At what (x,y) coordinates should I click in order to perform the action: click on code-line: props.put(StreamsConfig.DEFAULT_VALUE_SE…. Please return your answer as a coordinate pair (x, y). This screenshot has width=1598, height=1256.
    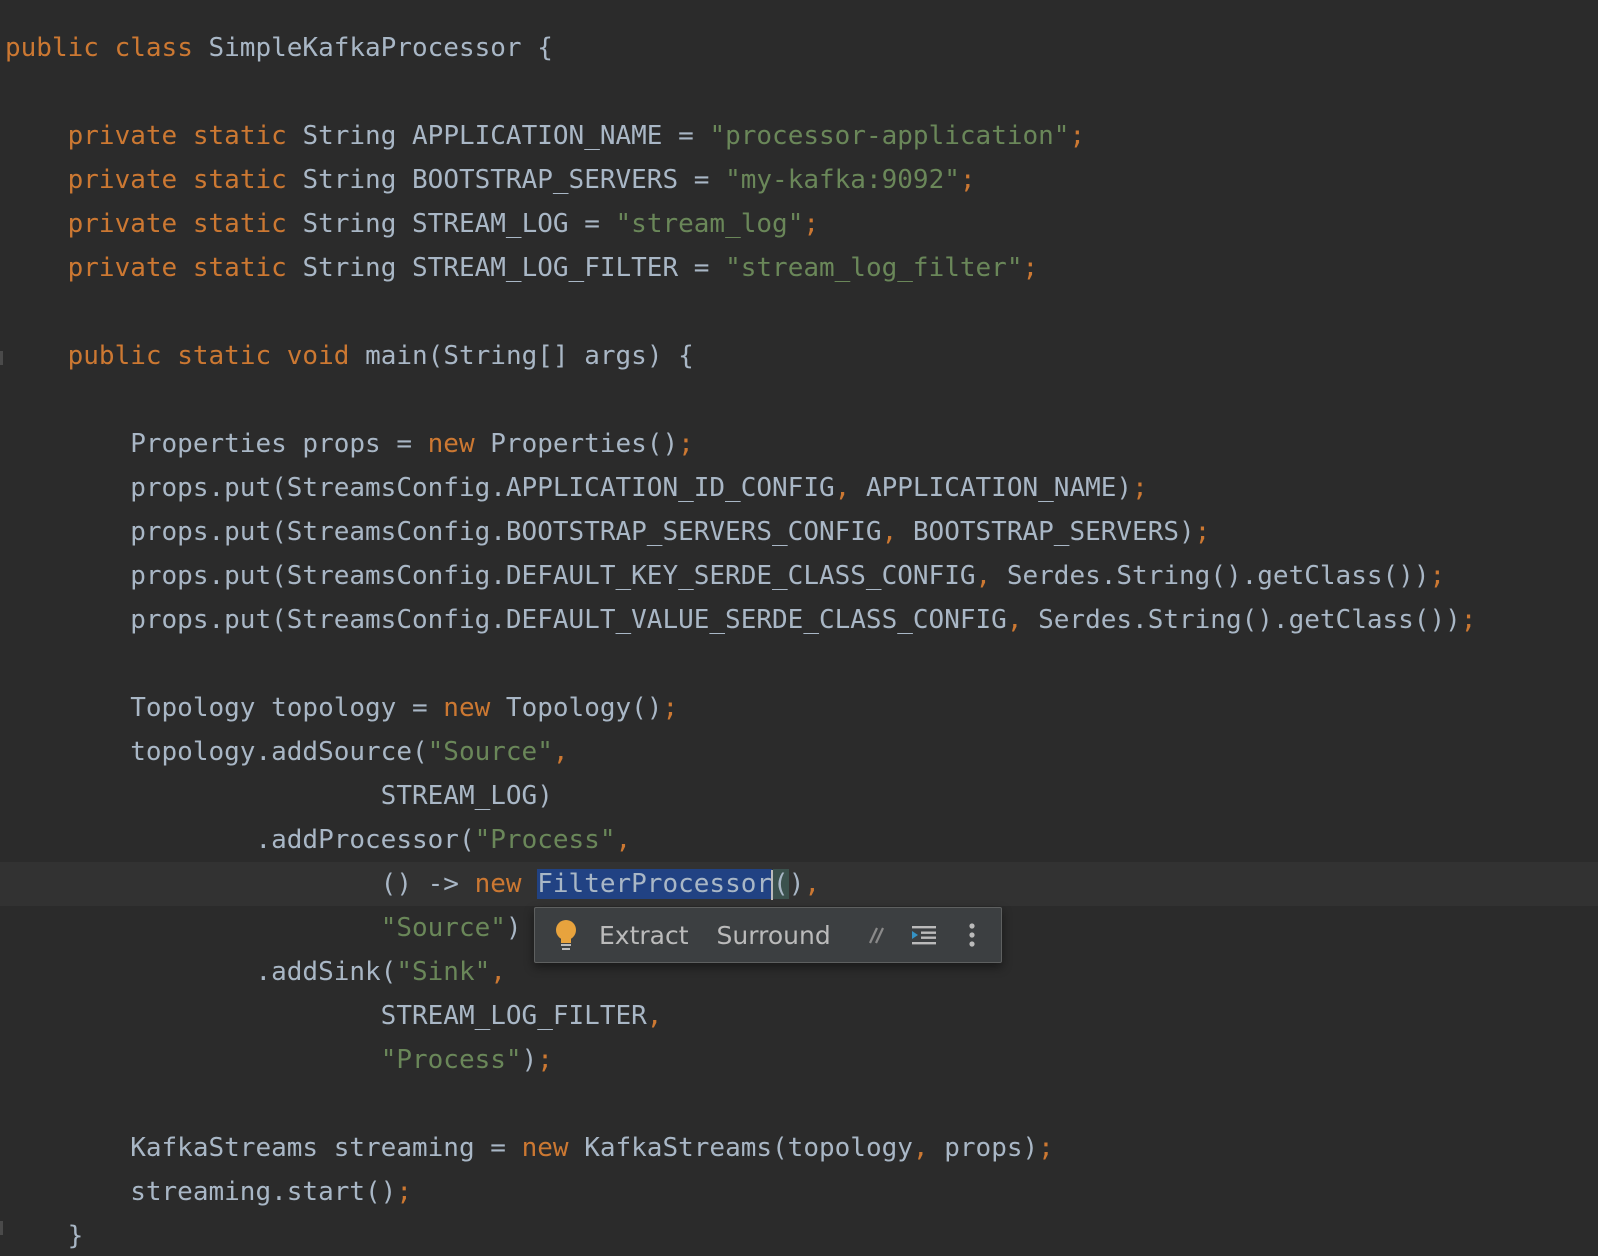
    Looking at the image, I should click on (799, 620).